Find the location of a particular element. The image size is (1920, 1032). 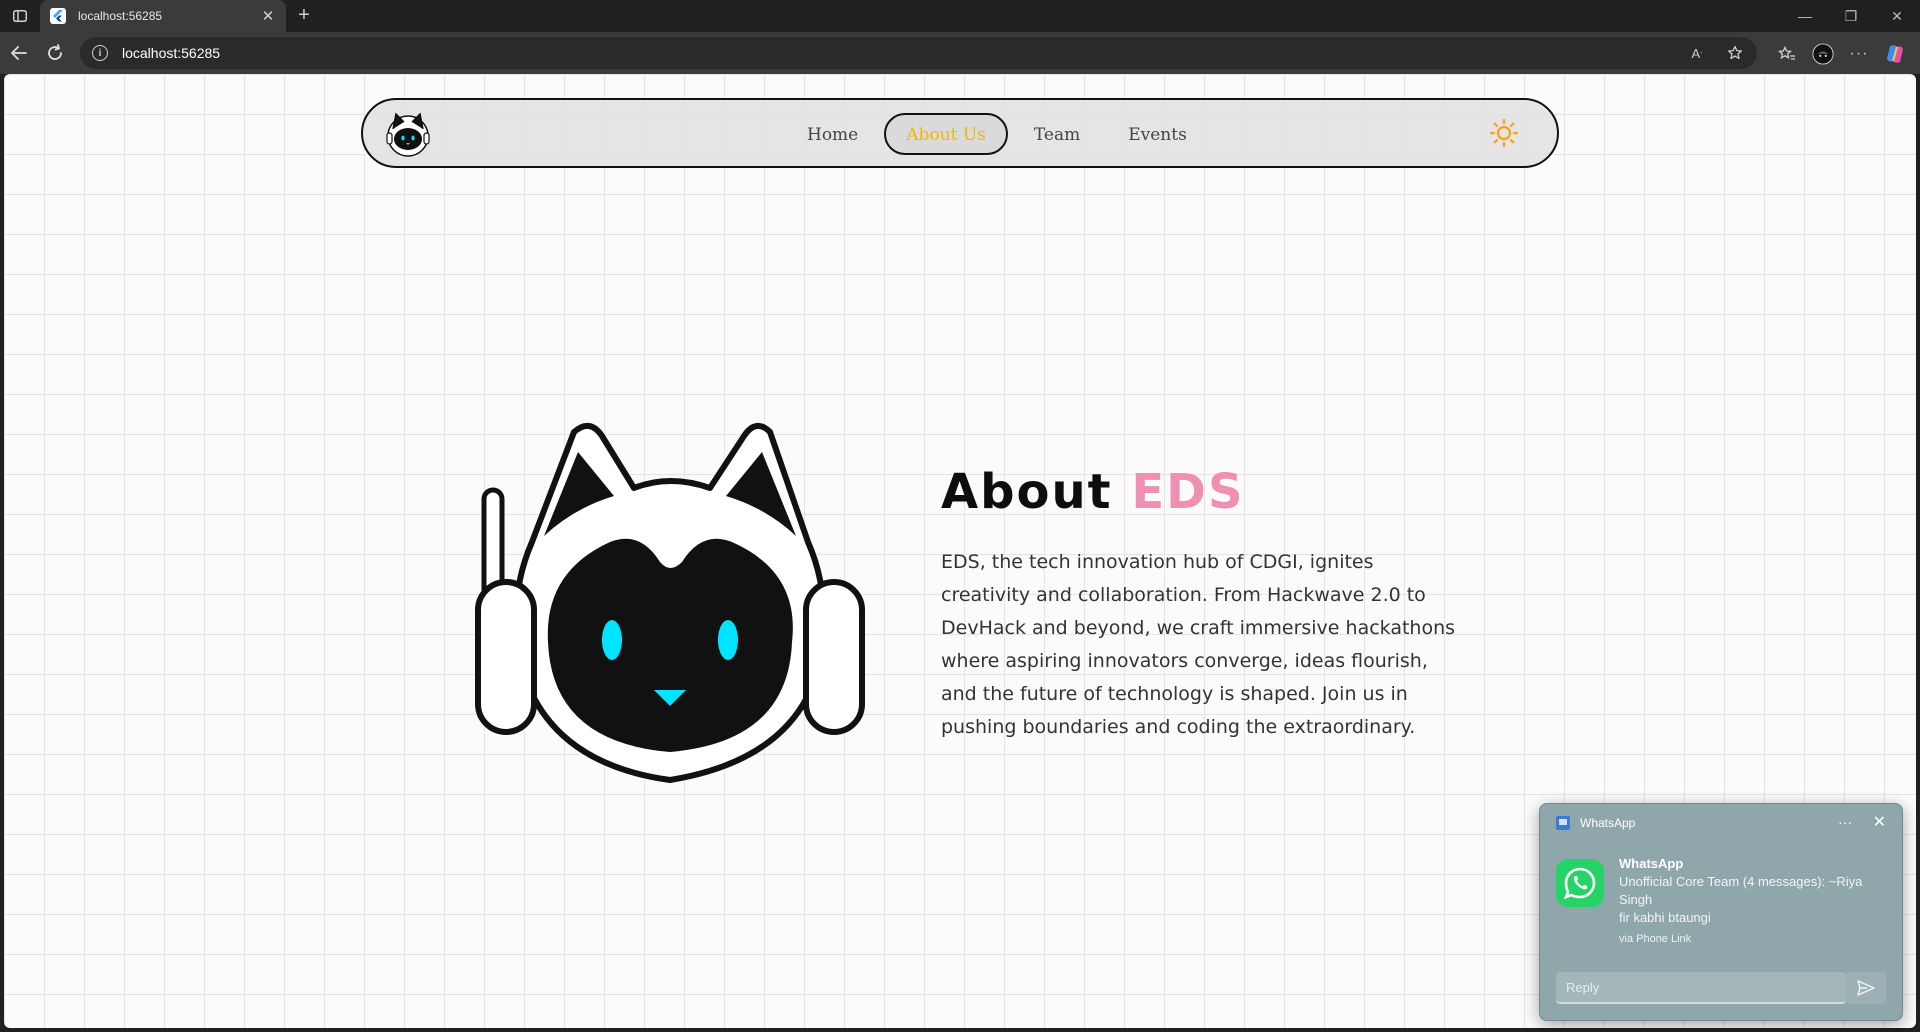

nav-about-us: About Us is located at coordinates (946, 134).